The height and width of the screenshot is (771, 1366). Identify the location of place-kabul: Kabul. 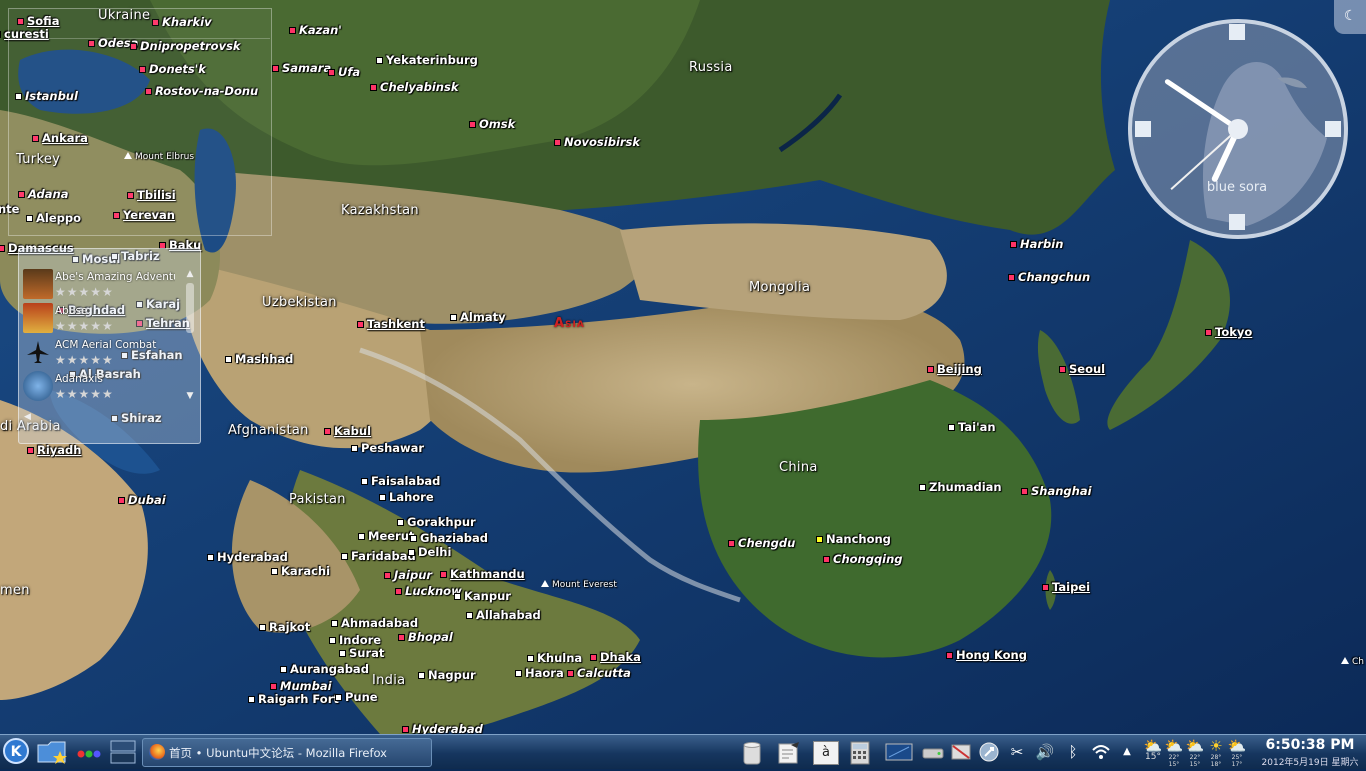
(347, 431).